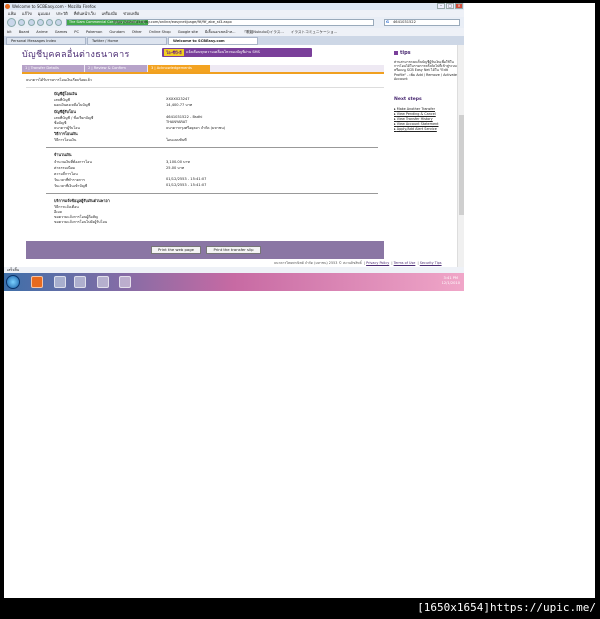 Image resolution: width=600 pixels, height=619 pixels. I want to click on taskbar-clock: 3:41 PM 12/1/2010, so click(451, 281).